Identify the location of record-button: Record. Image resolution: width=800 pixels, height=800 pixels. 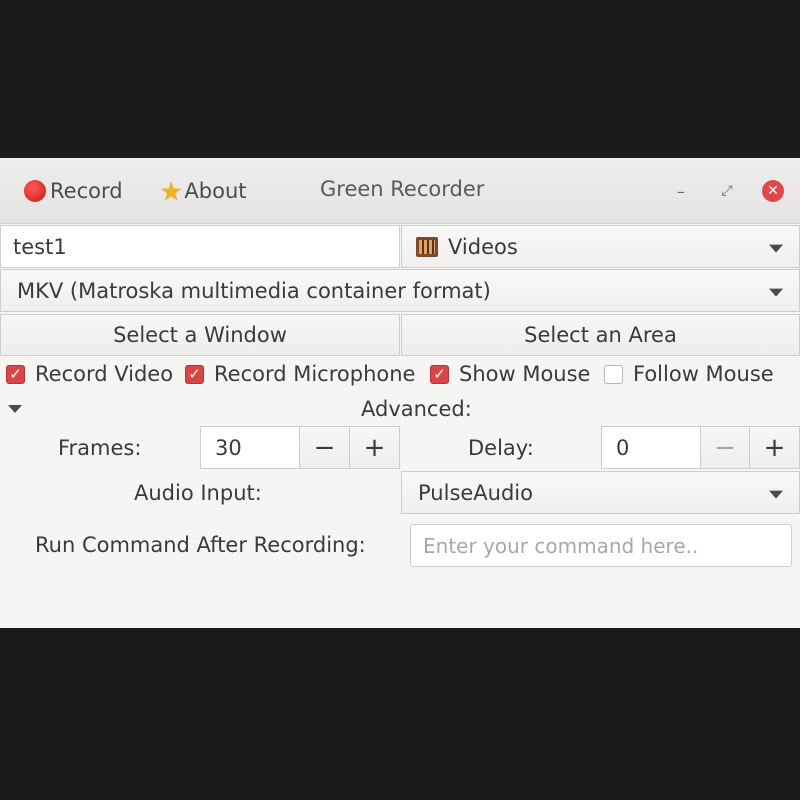
(73, 191).